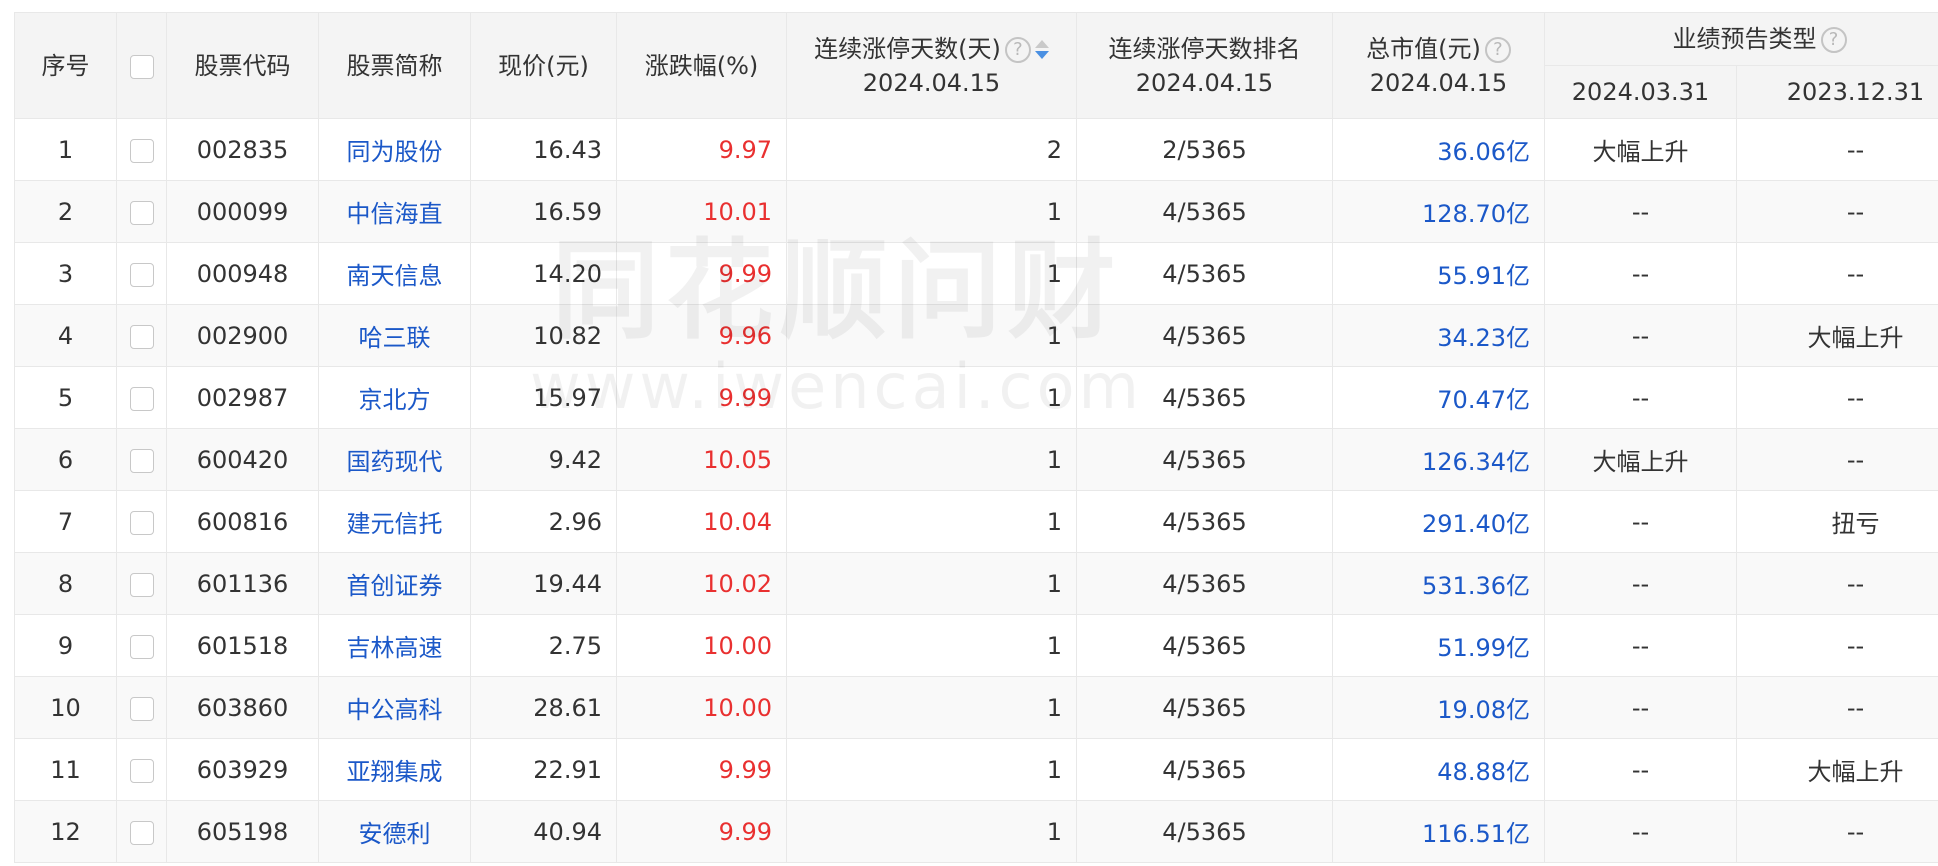  I want to click on stock-name-link: 京北方, so click(394, 397).